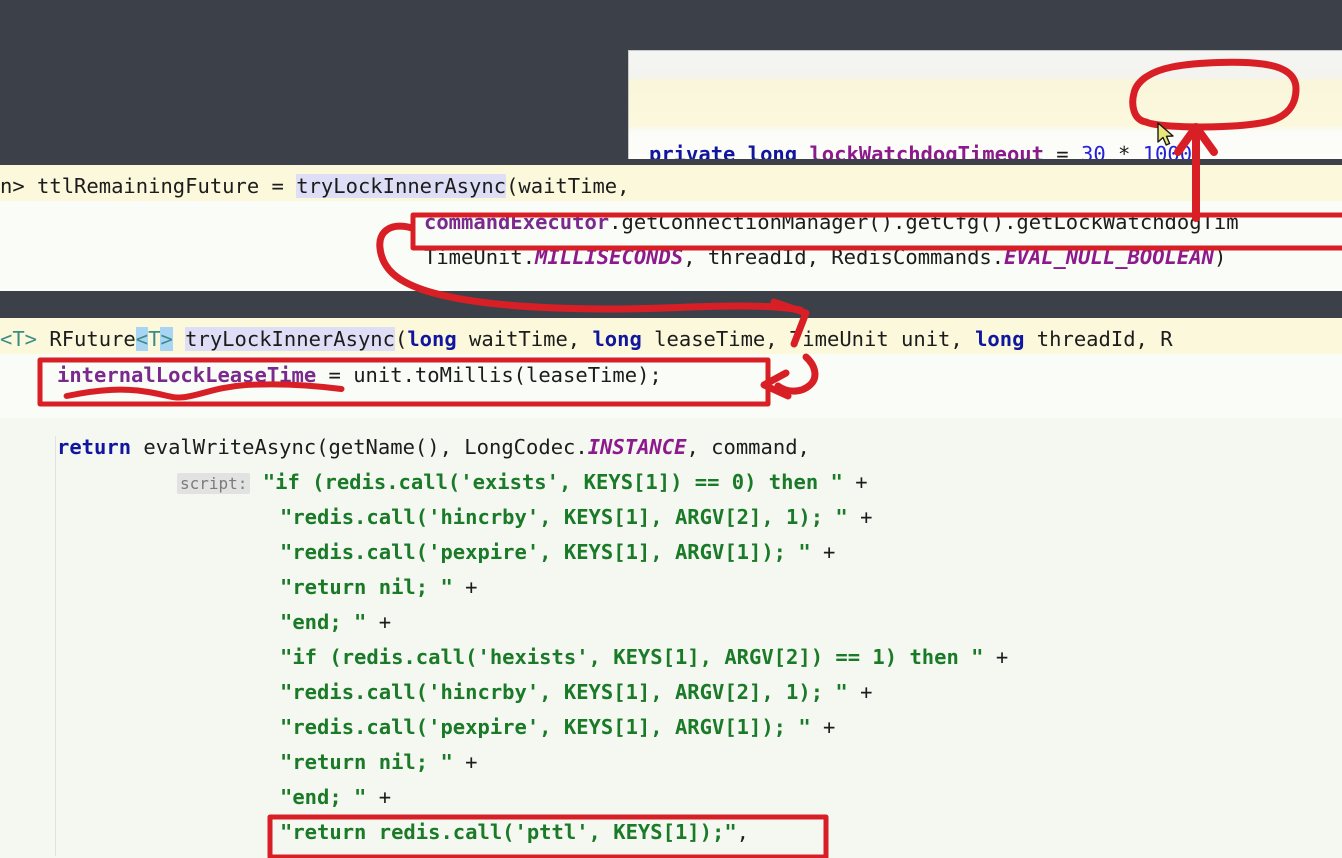 Image resolution: width=1342 pixels, height=858 pixels. Describe the element at coordinates (772, 150) in the screenshot. I see `popup-token-2: long` at that location.